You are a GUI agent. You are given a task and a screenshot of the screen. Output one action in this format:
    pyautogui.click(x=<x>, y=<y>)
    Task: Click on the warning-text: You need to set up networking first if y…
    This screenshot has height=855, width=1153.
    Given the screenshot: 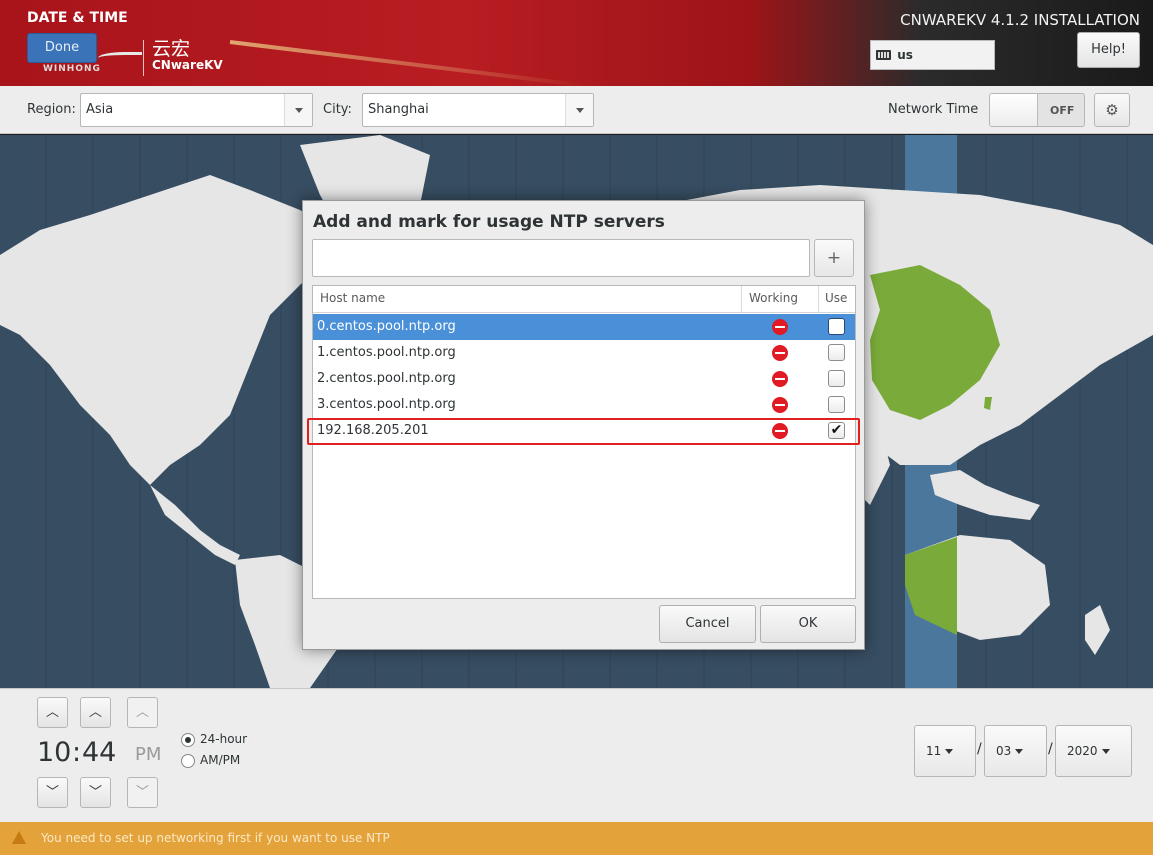 What is the action you would take?
    pyautogui.click(x=215, y=838)
    